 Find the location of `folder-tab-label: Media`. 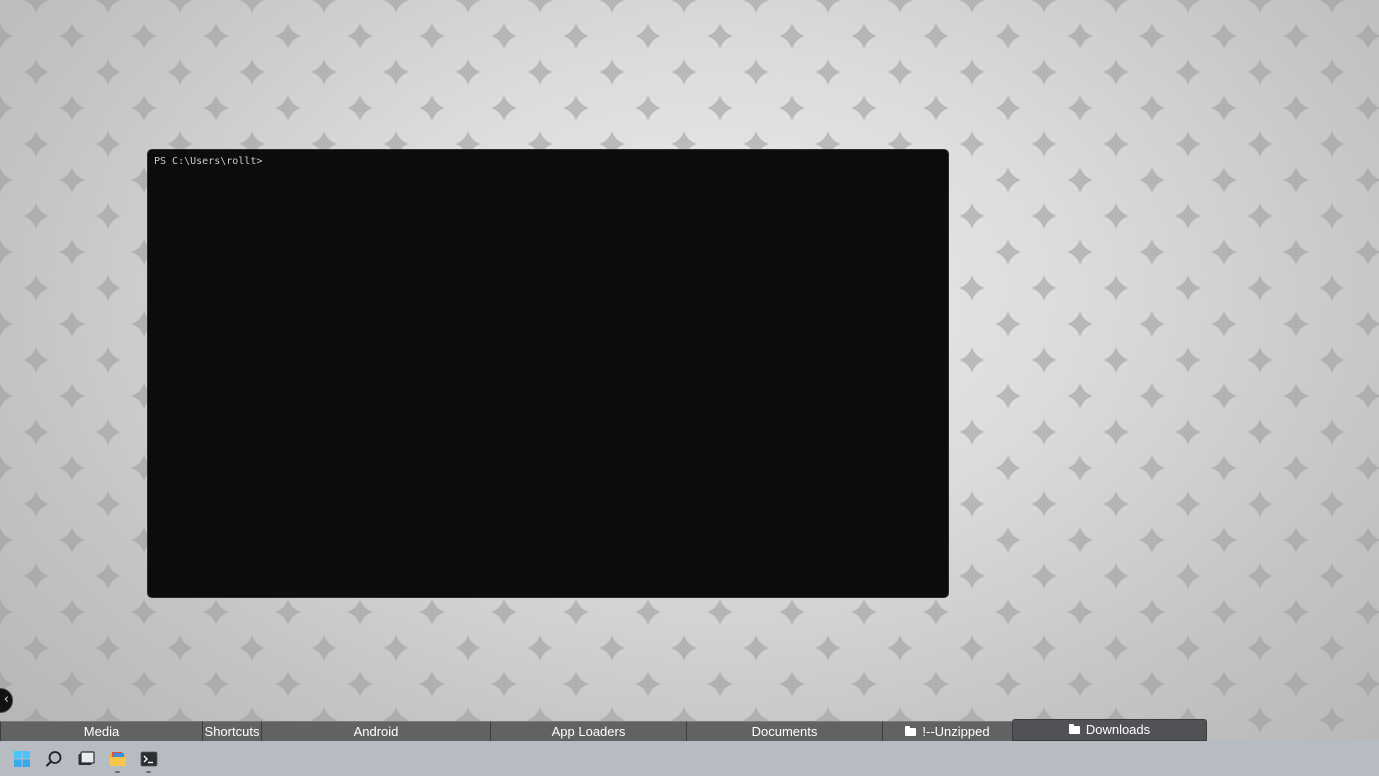

folder-tab-label: Media is located at coordinates (101, 731).